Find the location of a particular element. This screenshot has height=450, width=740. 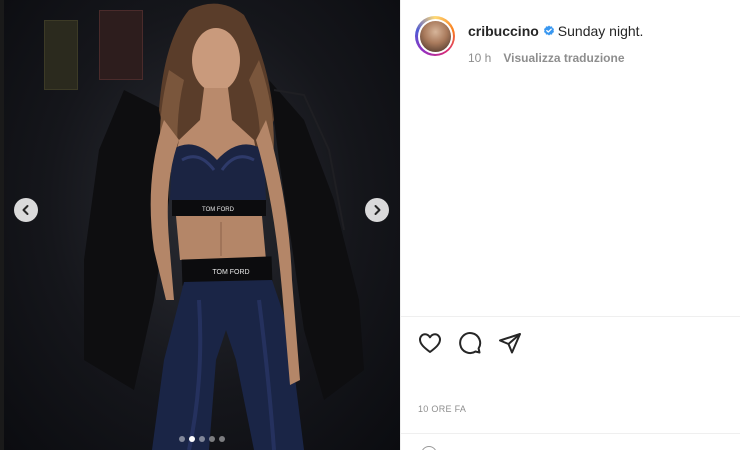

comment-button is located at coordinates (470, 343).